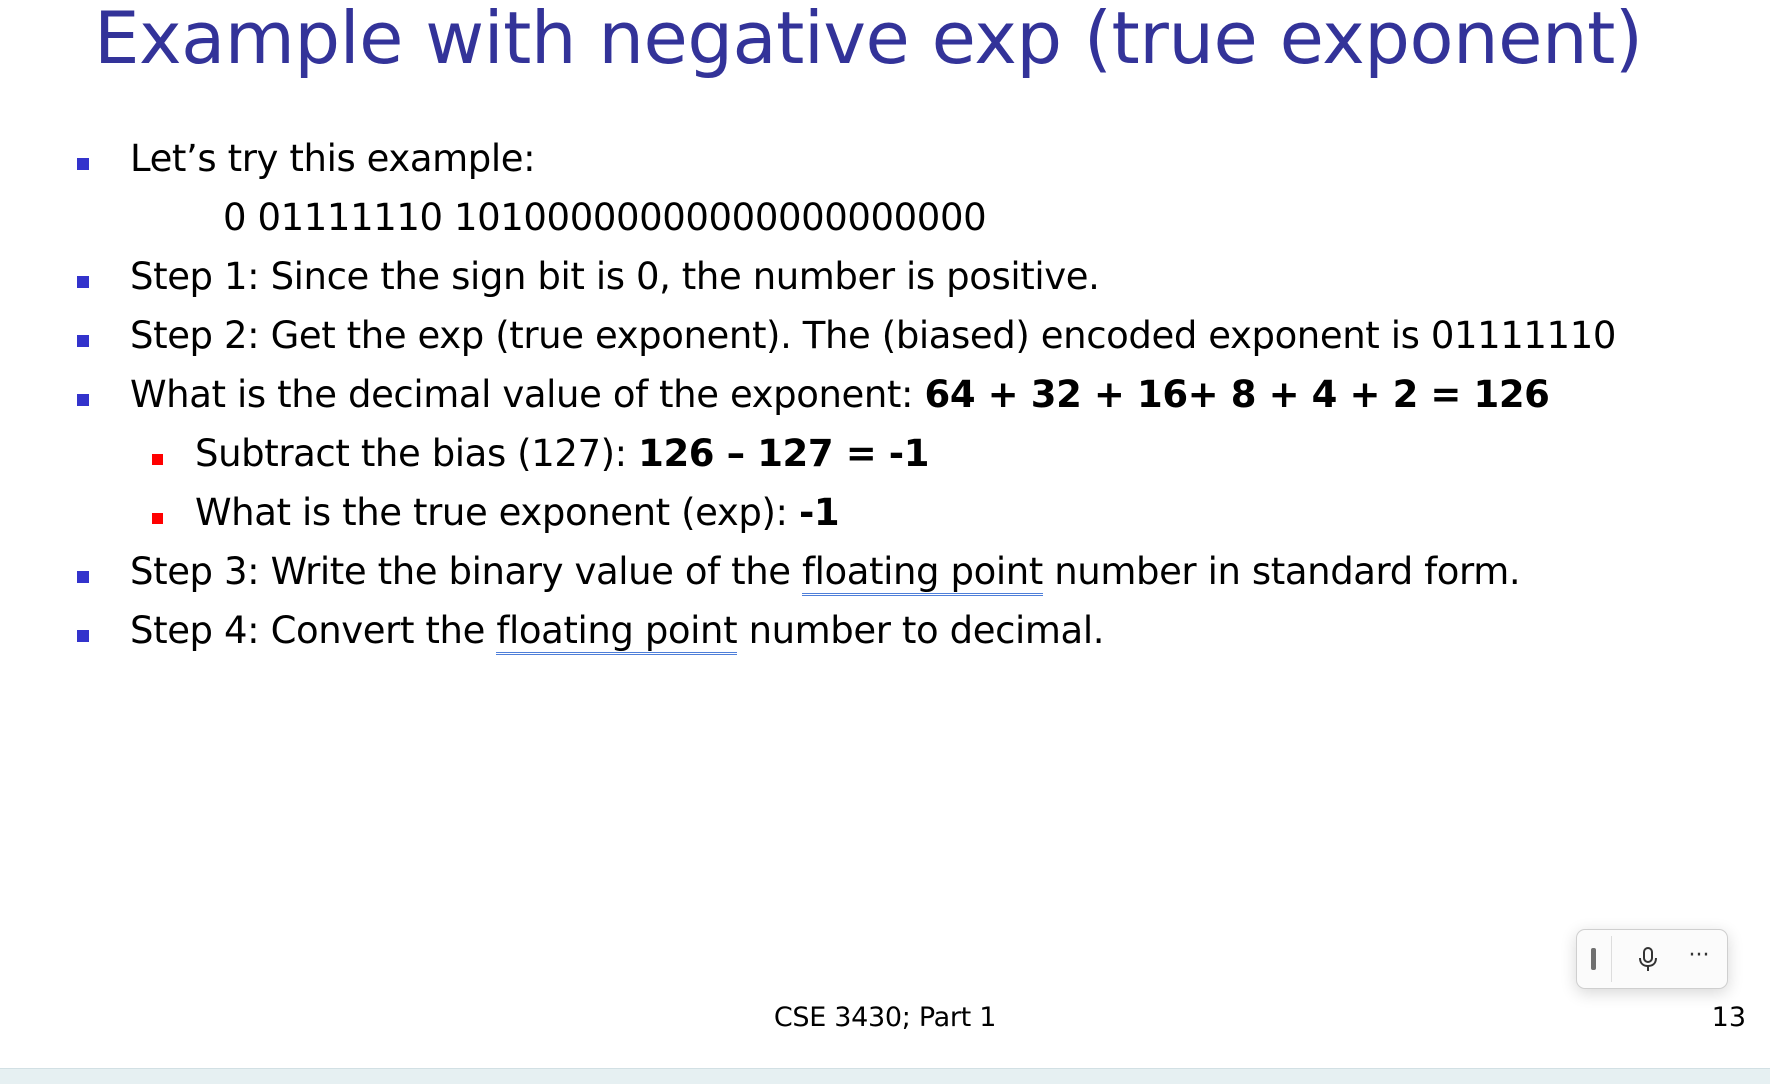 The width and height of the screenshot is (1770, 1084). I want to click on bullet-text-prefix: Step 4: Convert the, so click(313, 630).